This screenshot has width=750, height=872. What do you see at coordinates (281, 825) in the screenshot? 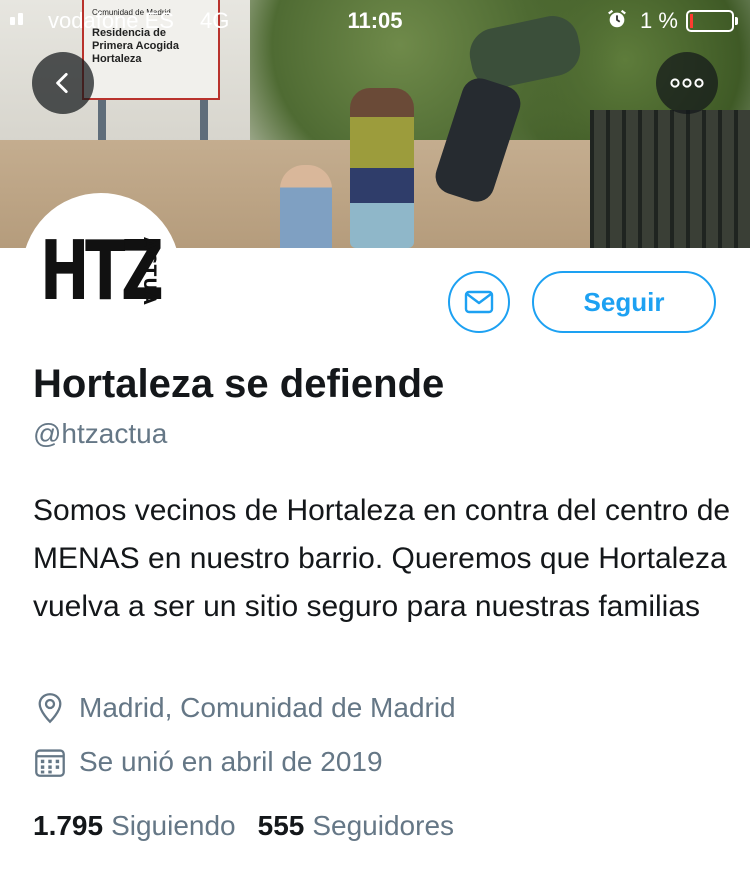
I see `followers-count: 555` at bounding box center [281, 825].